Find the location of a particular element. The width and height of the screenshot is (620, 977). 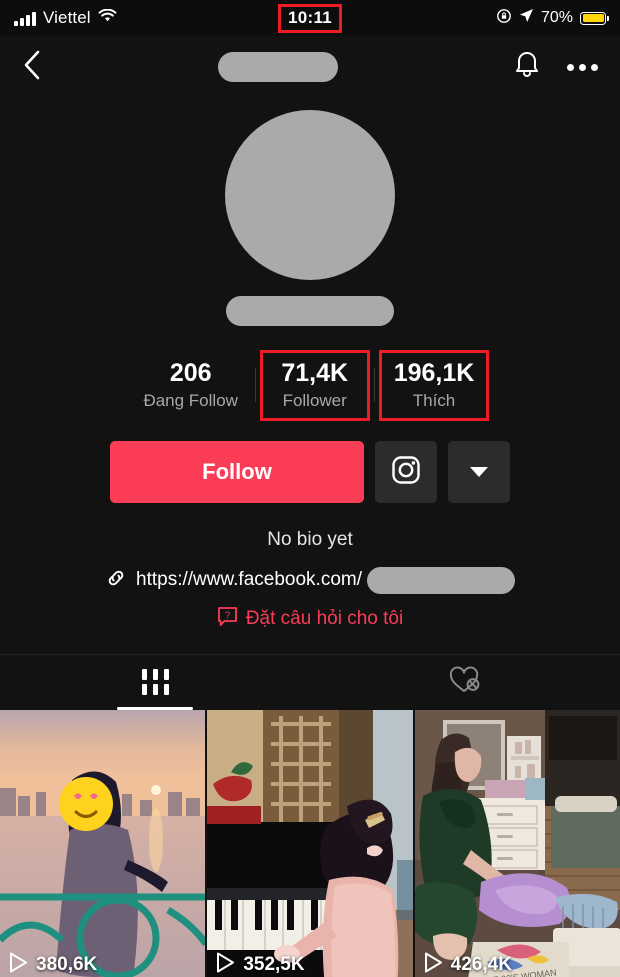

status-bar-right: 70% is located at coordinates (552, 18).